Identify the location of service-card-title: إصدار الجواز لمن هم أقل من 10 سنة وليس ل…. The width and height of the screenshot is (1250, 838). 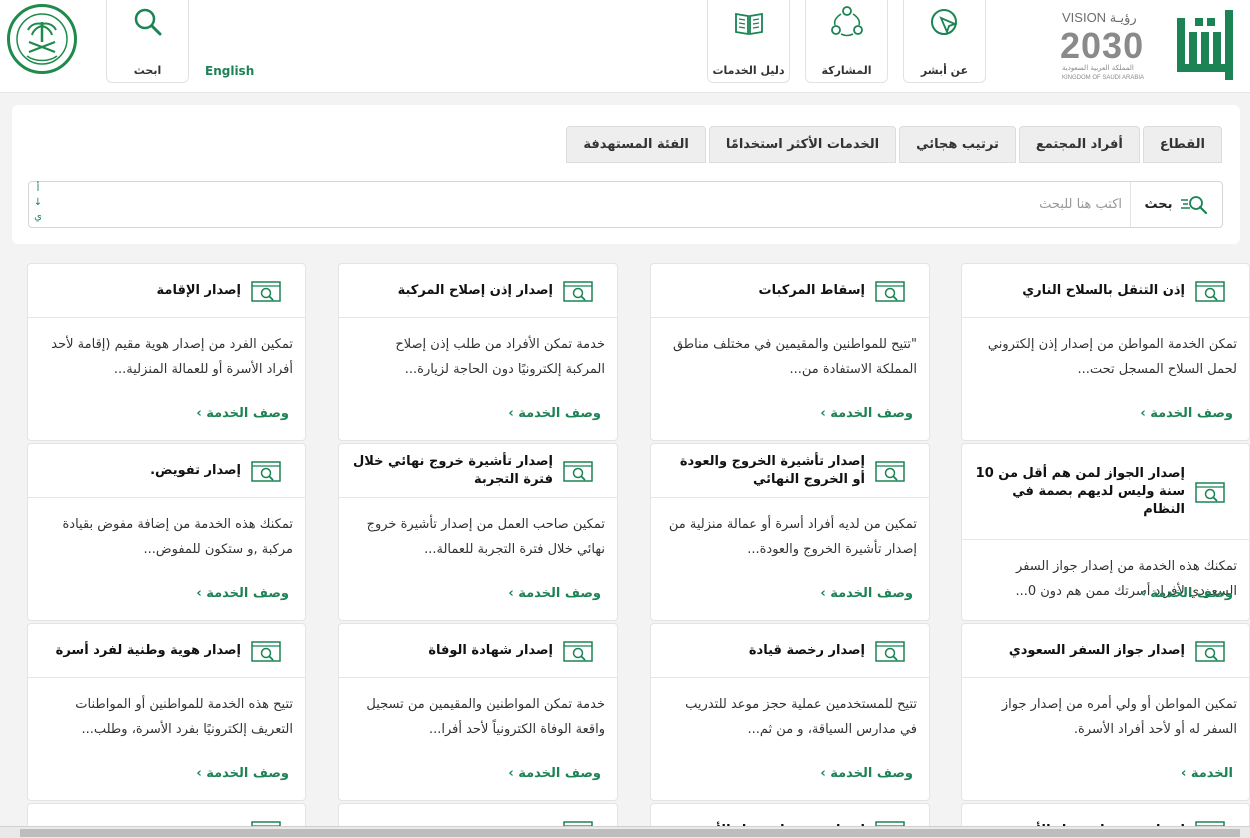
(1079, 492).